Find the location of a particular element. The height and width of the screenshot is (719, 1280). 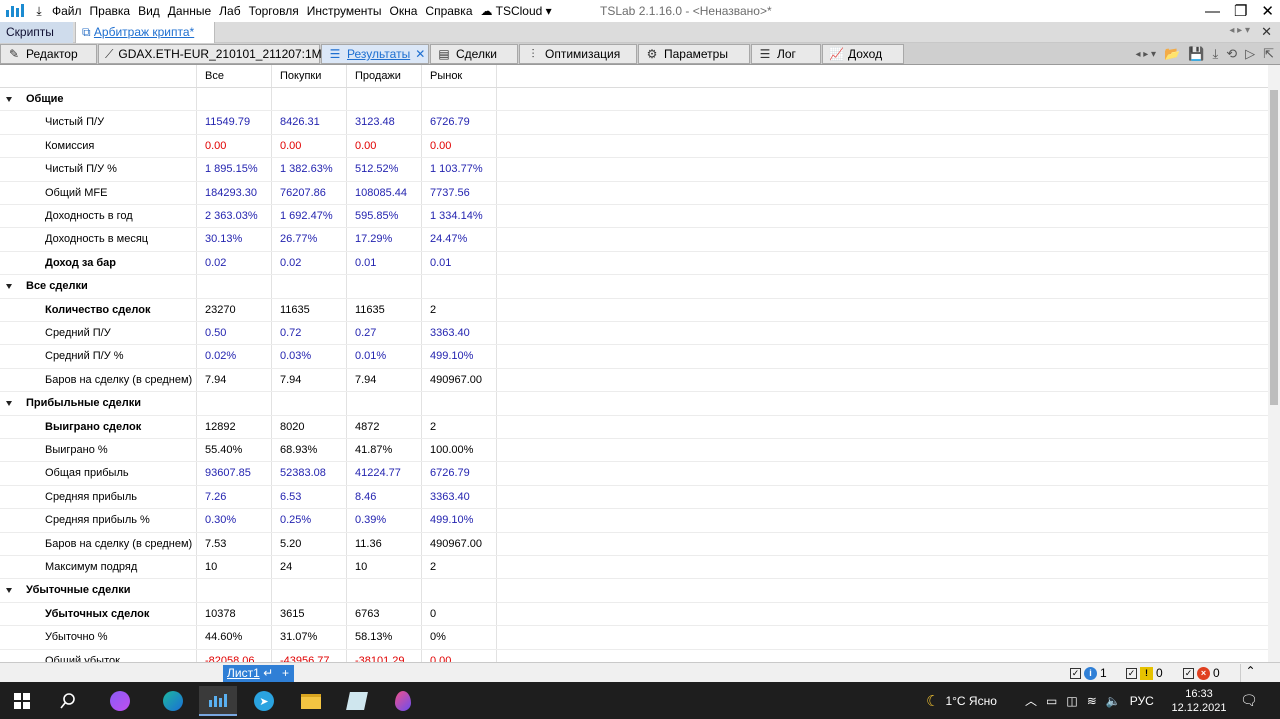

collapse-panel-icon: ⌃ is located at coordinates (1250, 673).